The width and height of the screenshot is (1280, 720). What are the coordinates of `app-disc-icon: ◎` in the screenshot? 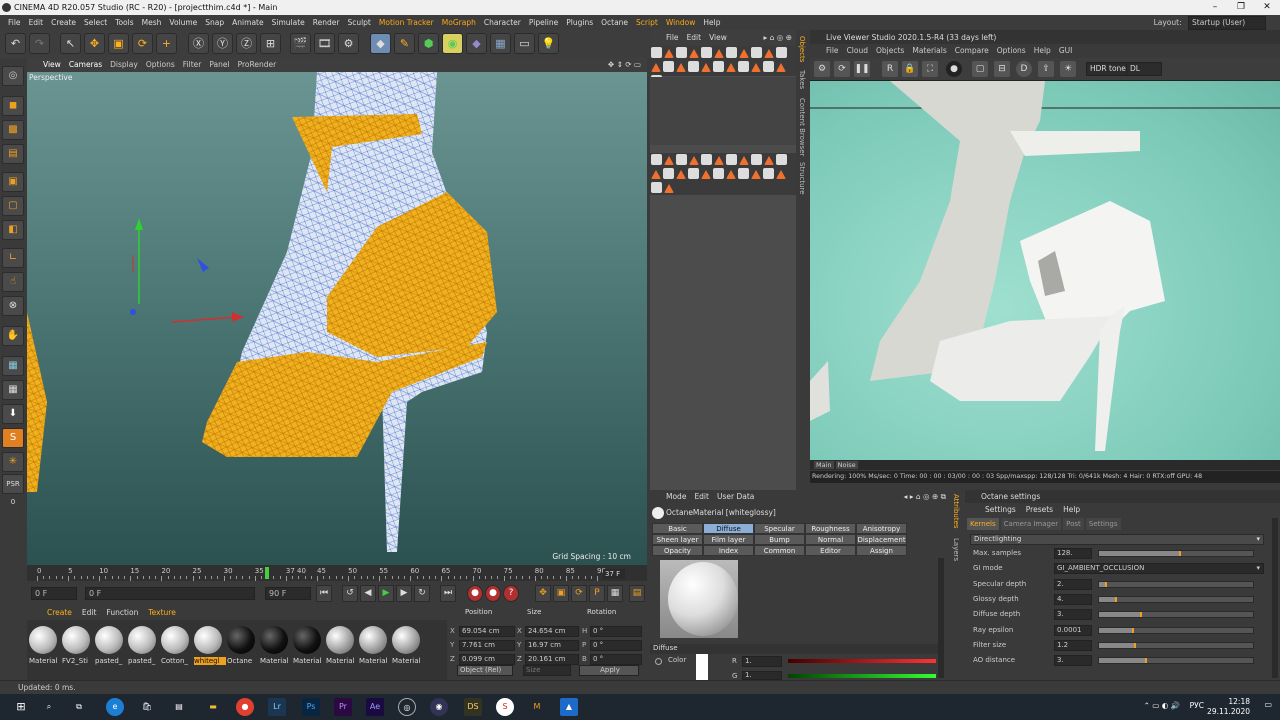 It's located at (407, 707).